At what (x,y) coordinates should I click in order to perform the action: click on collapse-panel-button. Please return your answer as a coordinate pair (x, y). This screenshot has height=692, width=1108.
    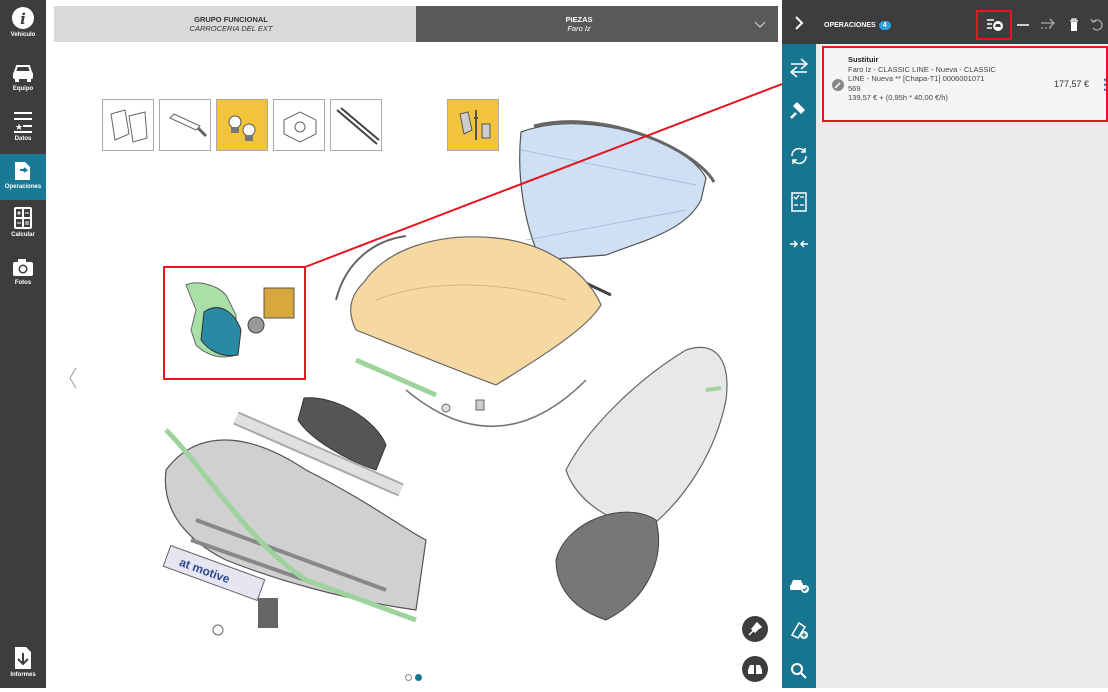
    Looking at the image, I should click on (799, 22).